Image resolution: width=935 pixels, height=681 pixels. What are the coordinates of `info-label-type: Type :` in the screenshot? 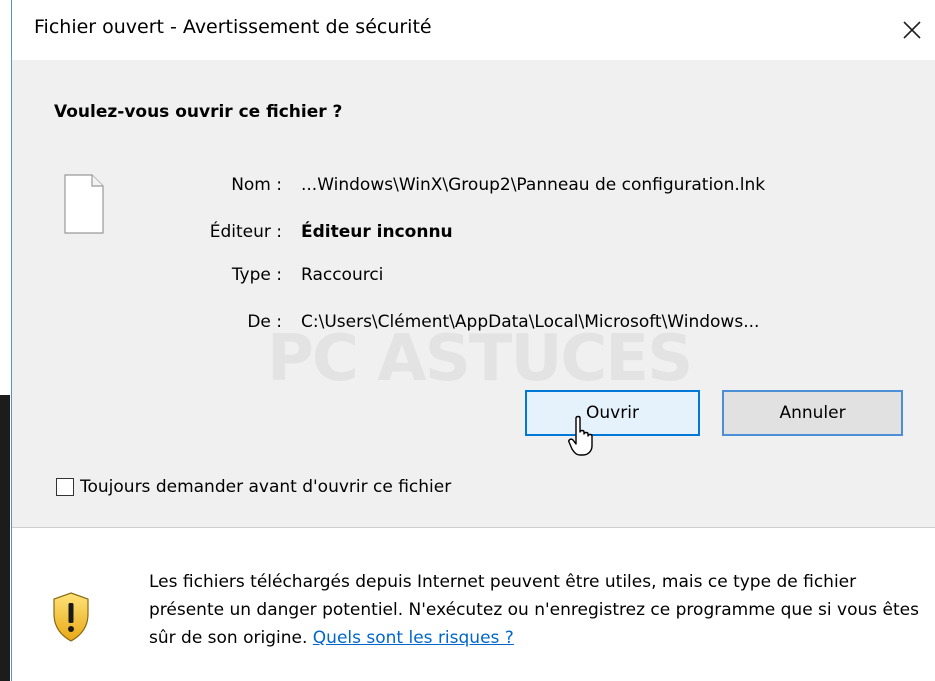 It's located at (256, 275).